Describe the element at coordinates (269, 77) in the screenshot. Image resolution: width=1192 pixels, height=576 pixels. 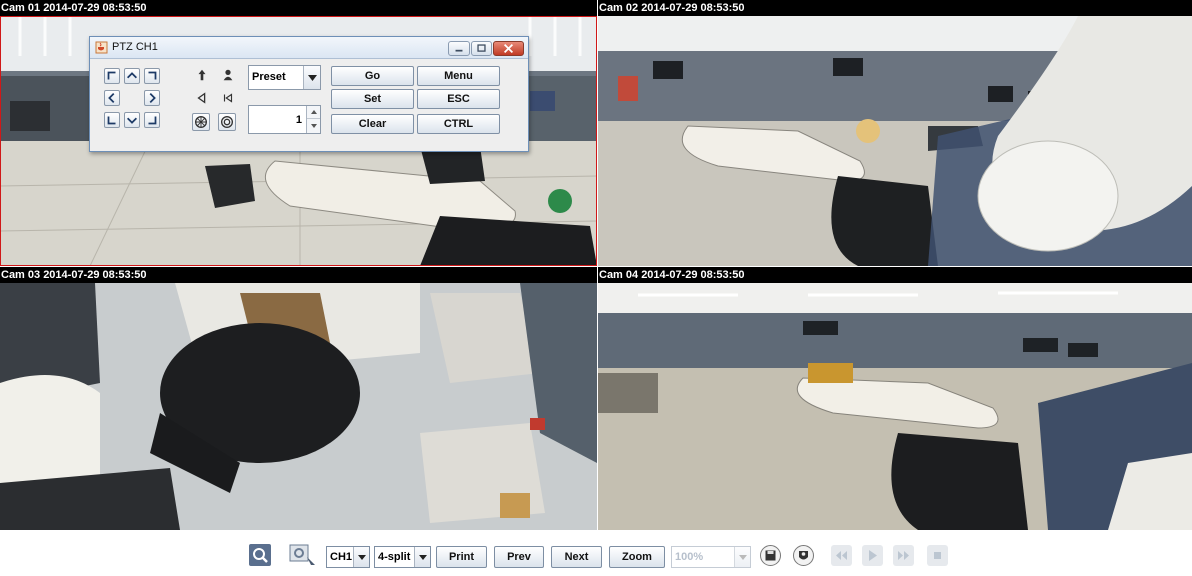
I see `preset-select-value: Preset` at that location.